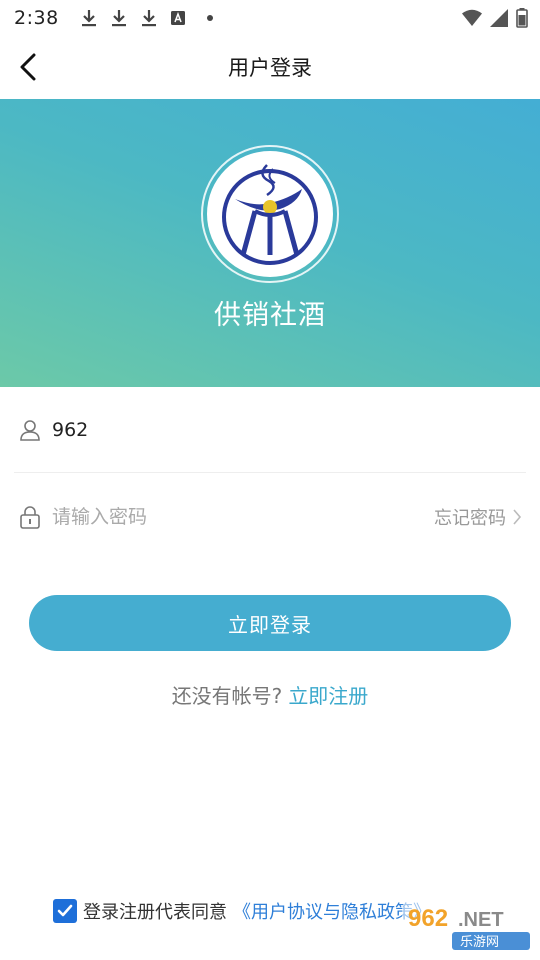 This screenshot has height=960, width=540. Describe the element at coordinates (177, 18) in the screenshot. I see `app-notification-icon` at that location.